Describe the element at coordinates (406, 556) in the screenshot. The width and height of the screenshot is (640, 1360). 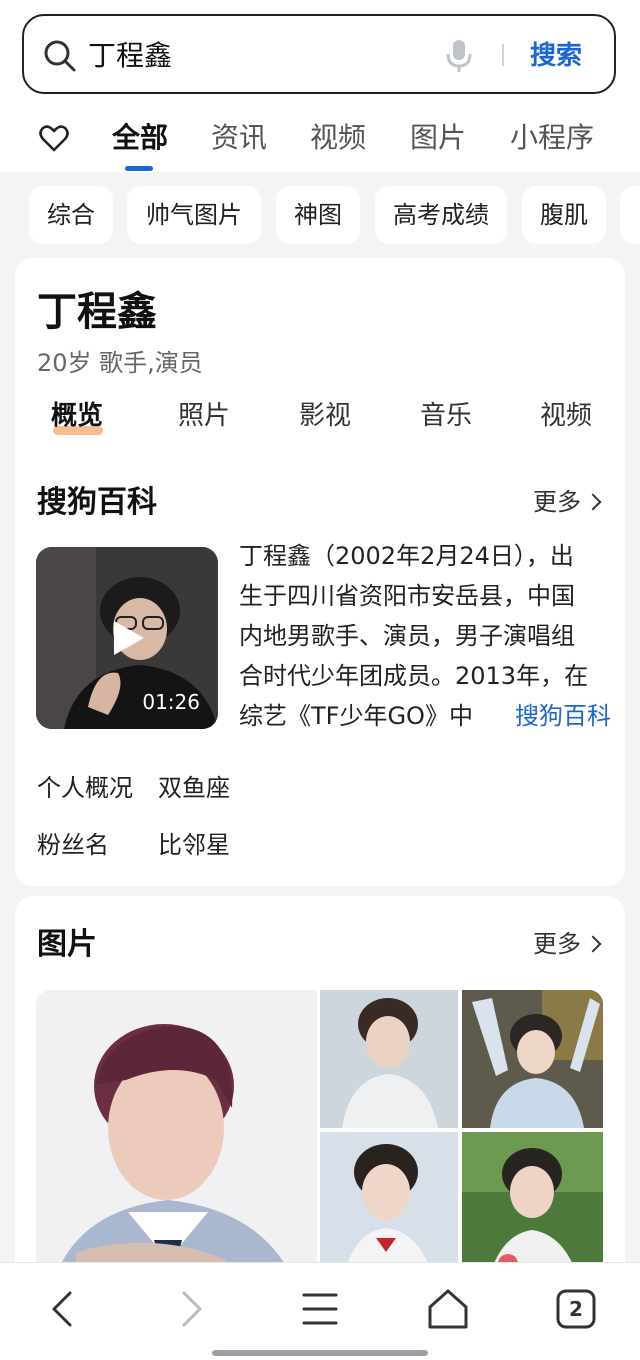
I see `bio-line: 丁程鑫（2002年2月24日），出` at that location.